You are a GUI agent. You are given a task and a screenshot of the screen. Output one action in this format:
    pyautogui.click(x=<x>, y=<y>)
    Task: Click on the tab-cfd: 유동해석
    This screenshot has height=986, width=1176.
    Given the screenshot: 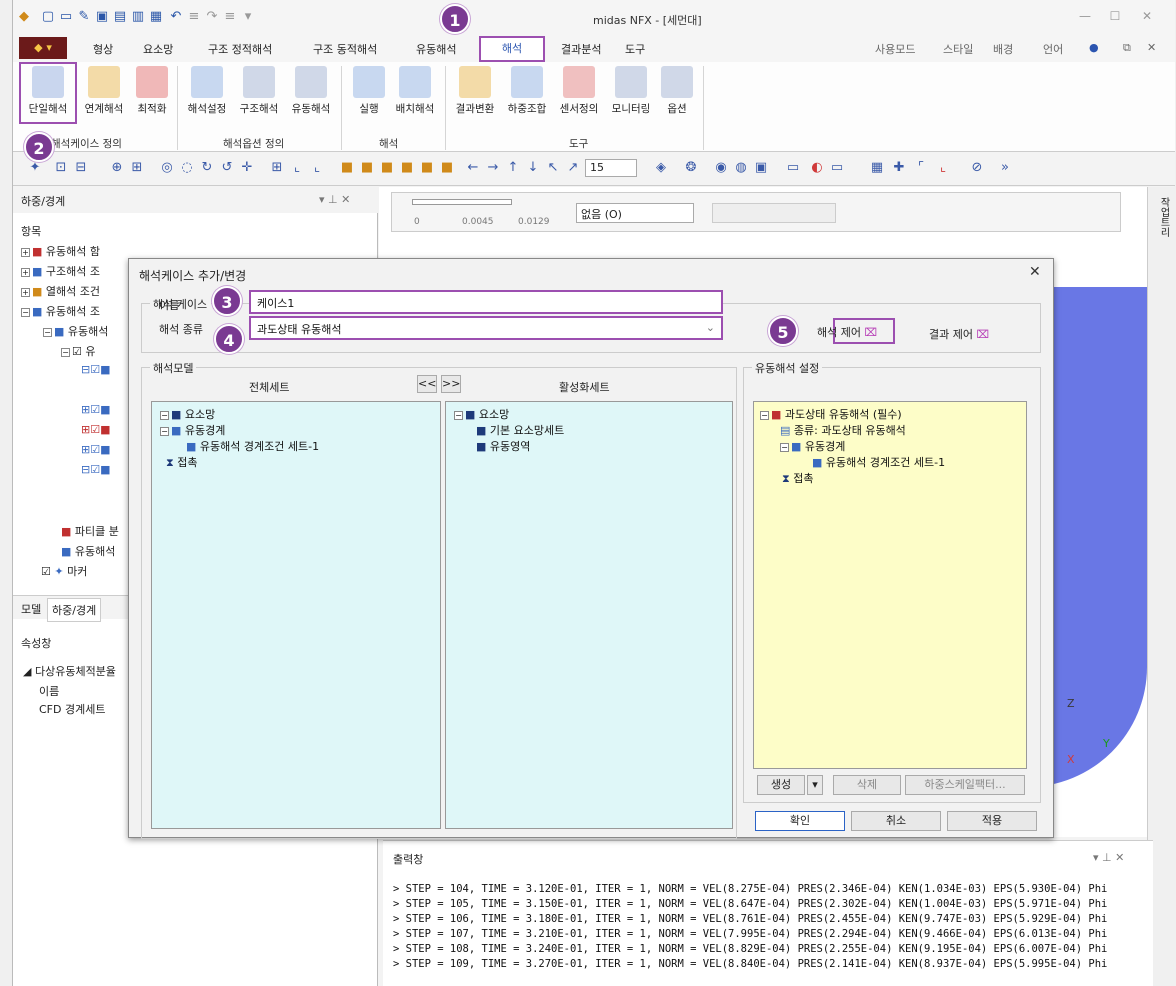 What is the action you would take?
    pyautogui.click(x=436, y=49)
    